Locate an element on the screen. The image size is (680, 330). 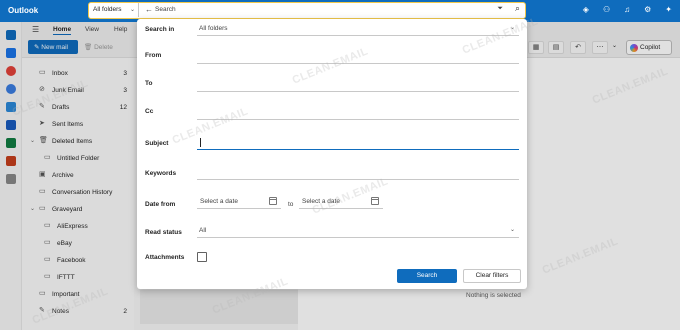
date-from-placeholder: Select a date is located at coordinates (219, 201).